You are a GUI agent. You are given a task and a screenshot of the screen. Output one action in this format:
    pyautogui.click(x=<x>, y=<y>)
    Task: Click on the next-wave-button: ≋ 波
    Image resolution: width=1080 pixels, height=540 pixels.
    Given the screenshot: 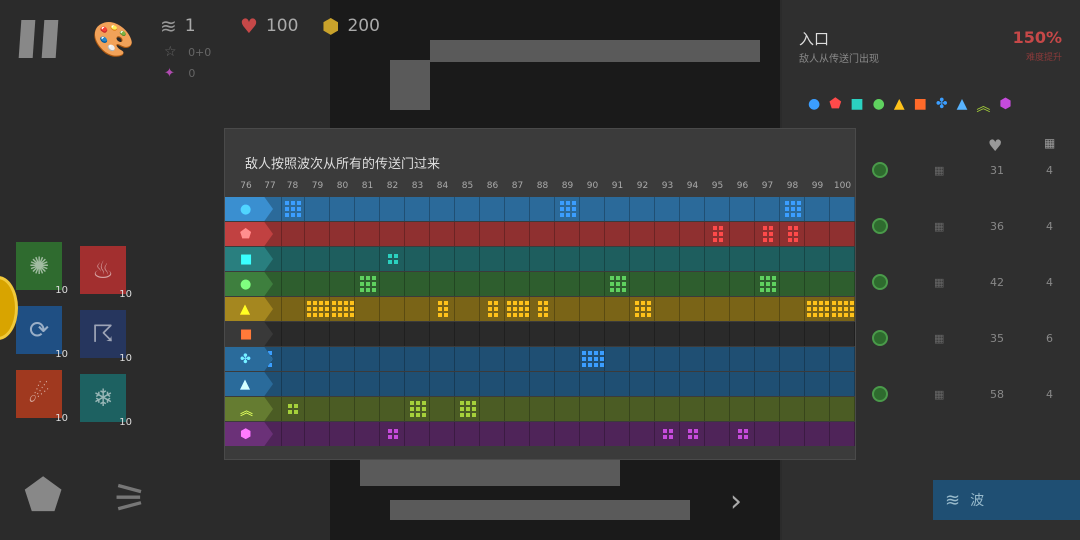 What is the action you would take?
    pyautogui.click(x=1006, y=500)
    